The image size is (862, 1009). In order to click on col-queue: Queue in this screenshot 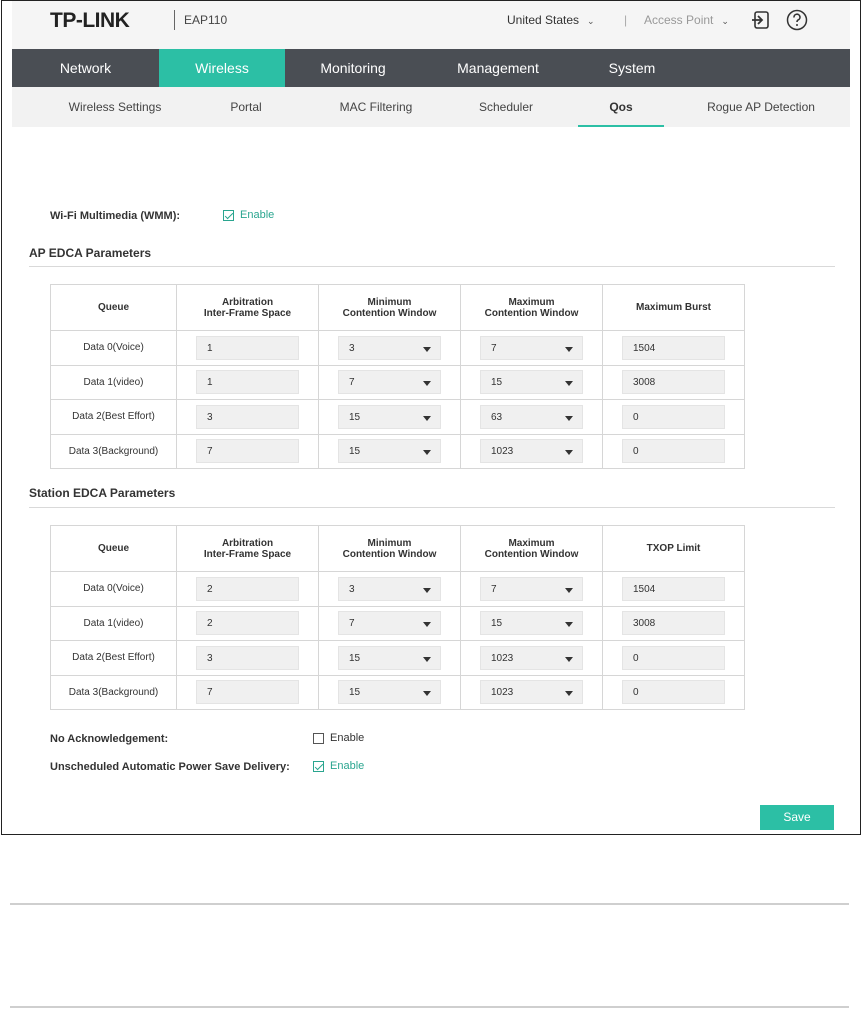, I will do `click(113, 548)`.